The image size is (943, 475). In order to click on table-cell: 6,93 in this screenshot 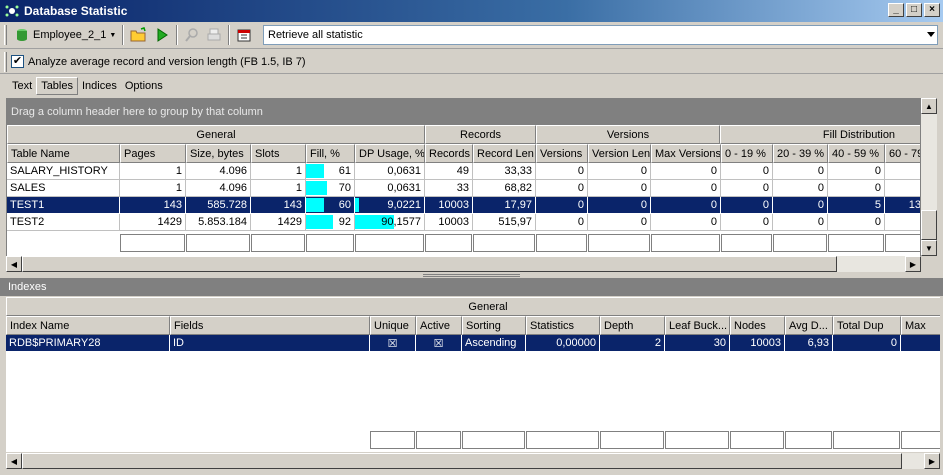, I will do `click(809, 343)`.